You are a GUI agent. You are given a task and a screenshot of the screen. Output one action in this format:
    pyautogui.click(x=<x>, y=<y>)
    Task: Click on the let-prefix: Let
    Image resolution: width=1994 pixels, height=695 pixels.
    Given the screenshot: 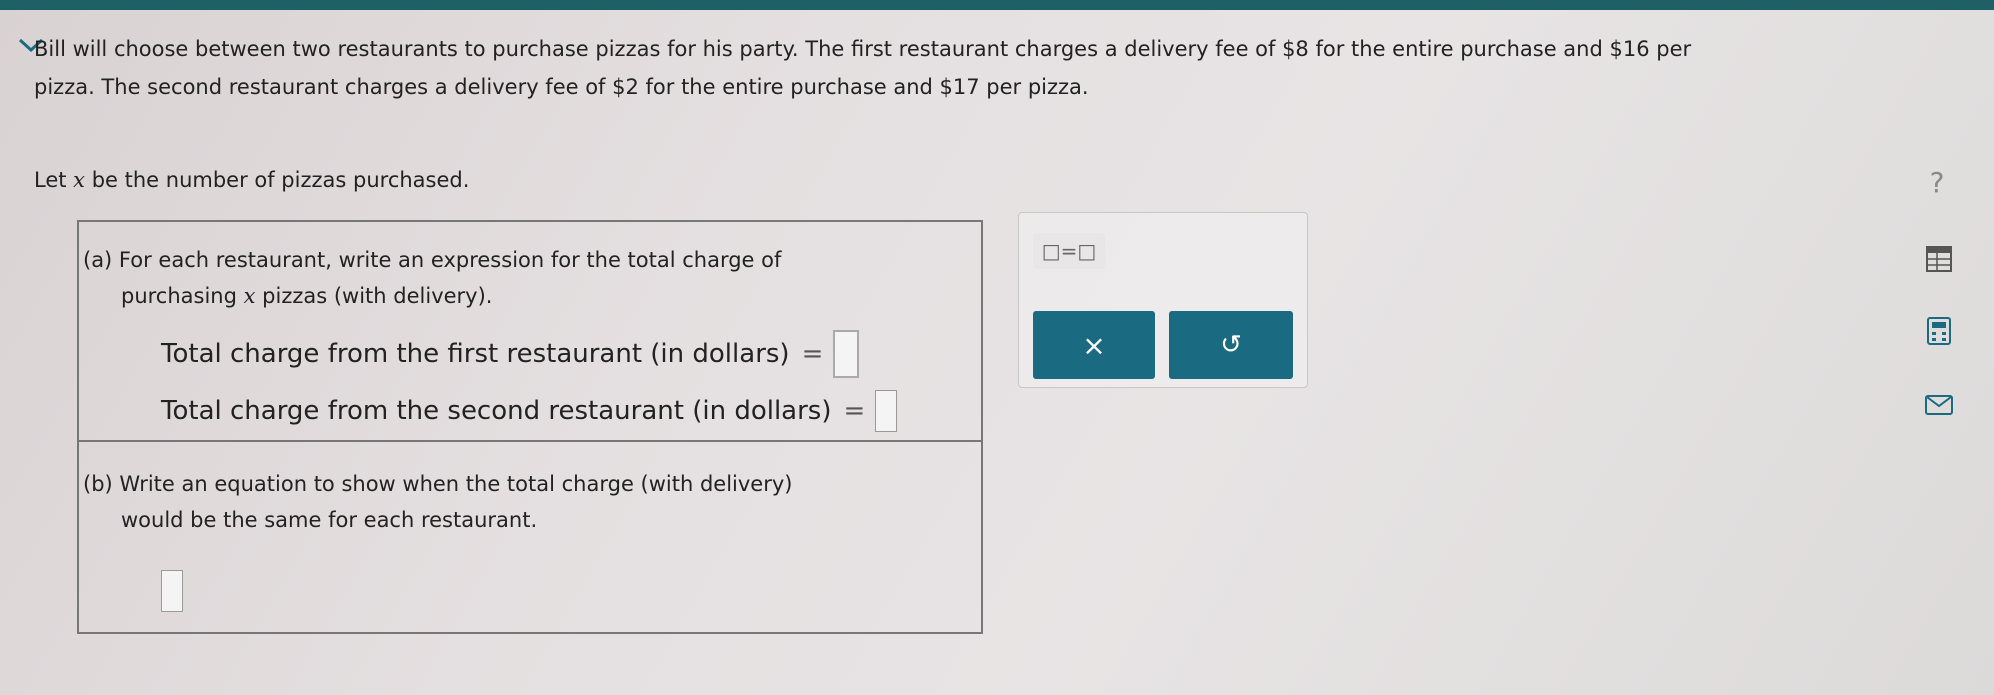 What is the action you would take?
    pyautogui.click(x=54, y=180)
    